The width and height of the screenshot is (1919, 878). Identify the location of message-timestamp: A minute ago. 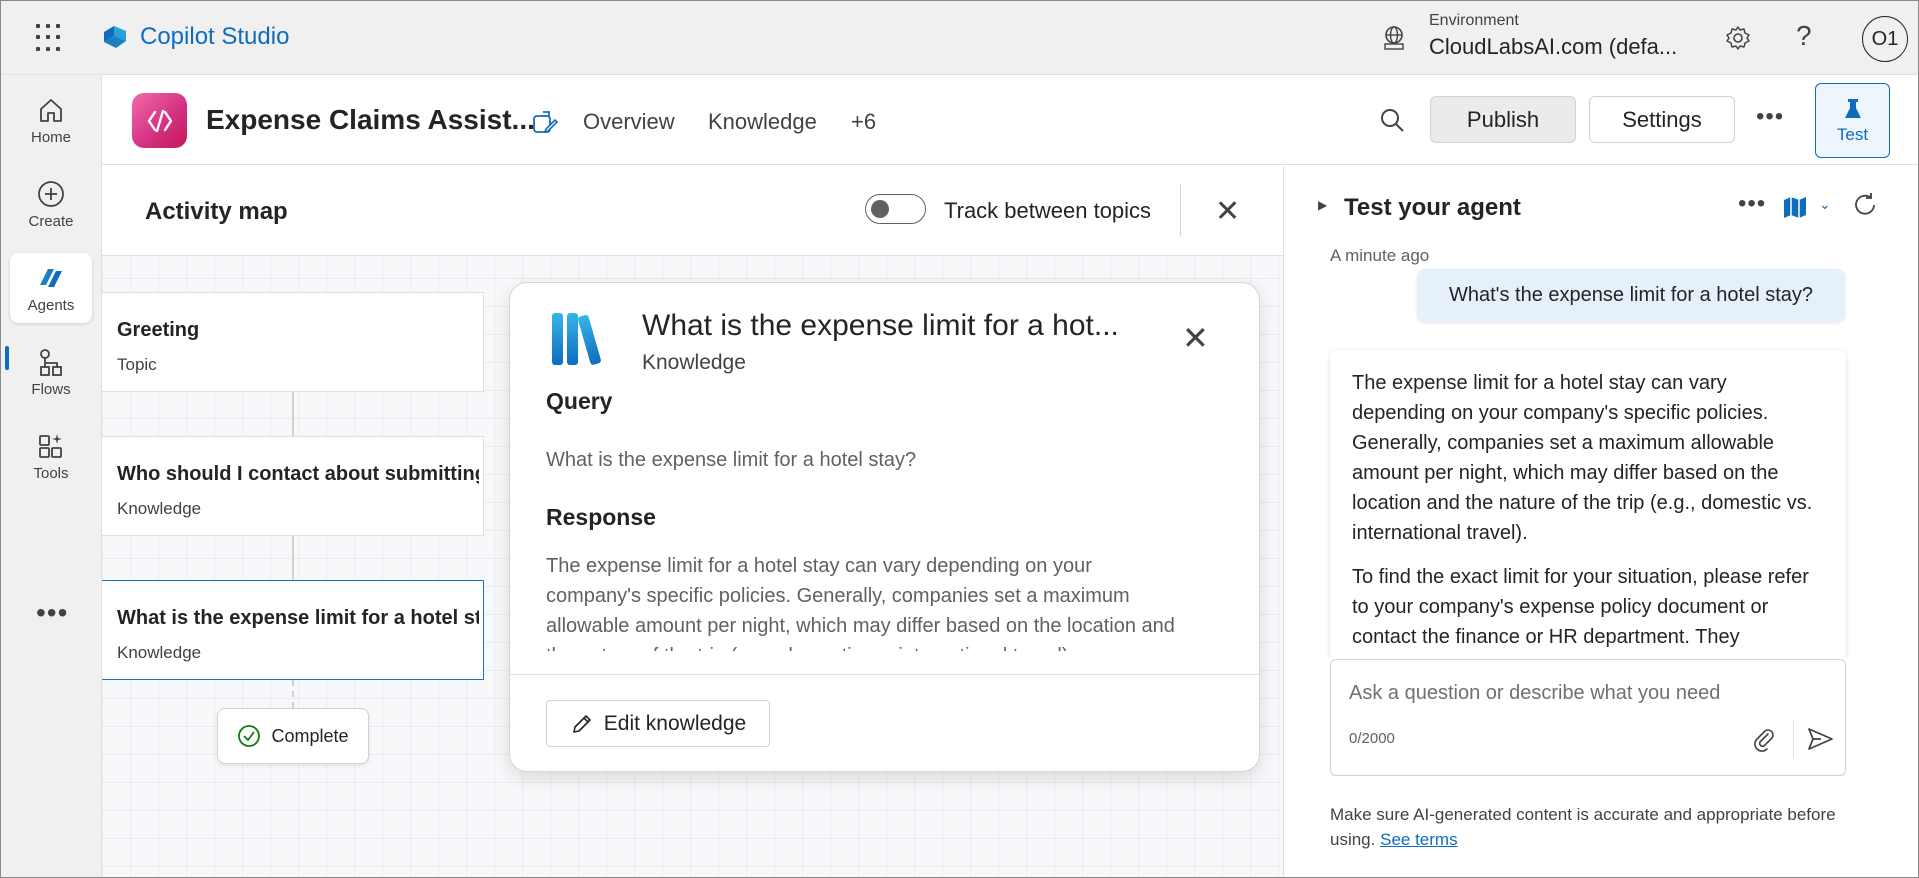
(1380, 255).